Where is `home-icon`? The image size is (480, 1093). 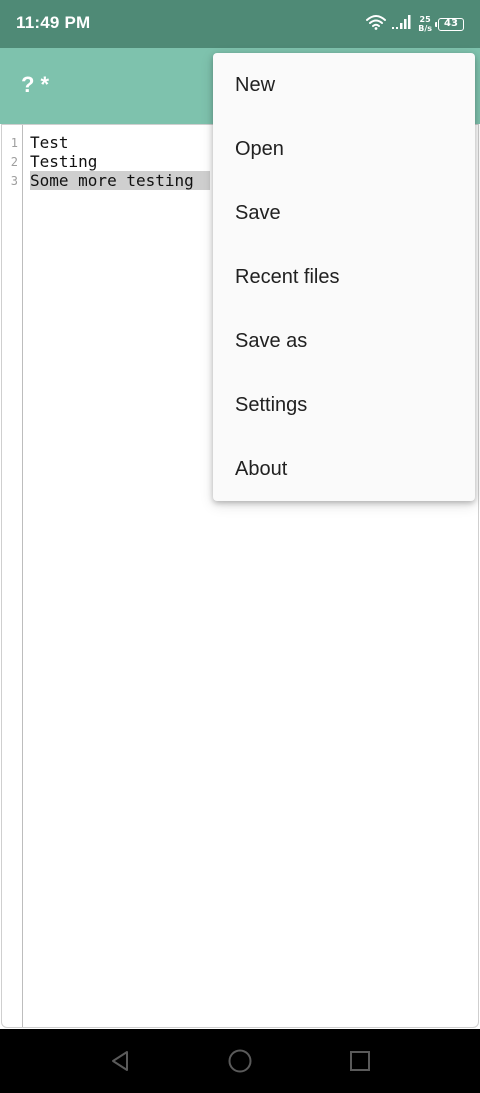
home-icon is located at coordinates (240, 1061).